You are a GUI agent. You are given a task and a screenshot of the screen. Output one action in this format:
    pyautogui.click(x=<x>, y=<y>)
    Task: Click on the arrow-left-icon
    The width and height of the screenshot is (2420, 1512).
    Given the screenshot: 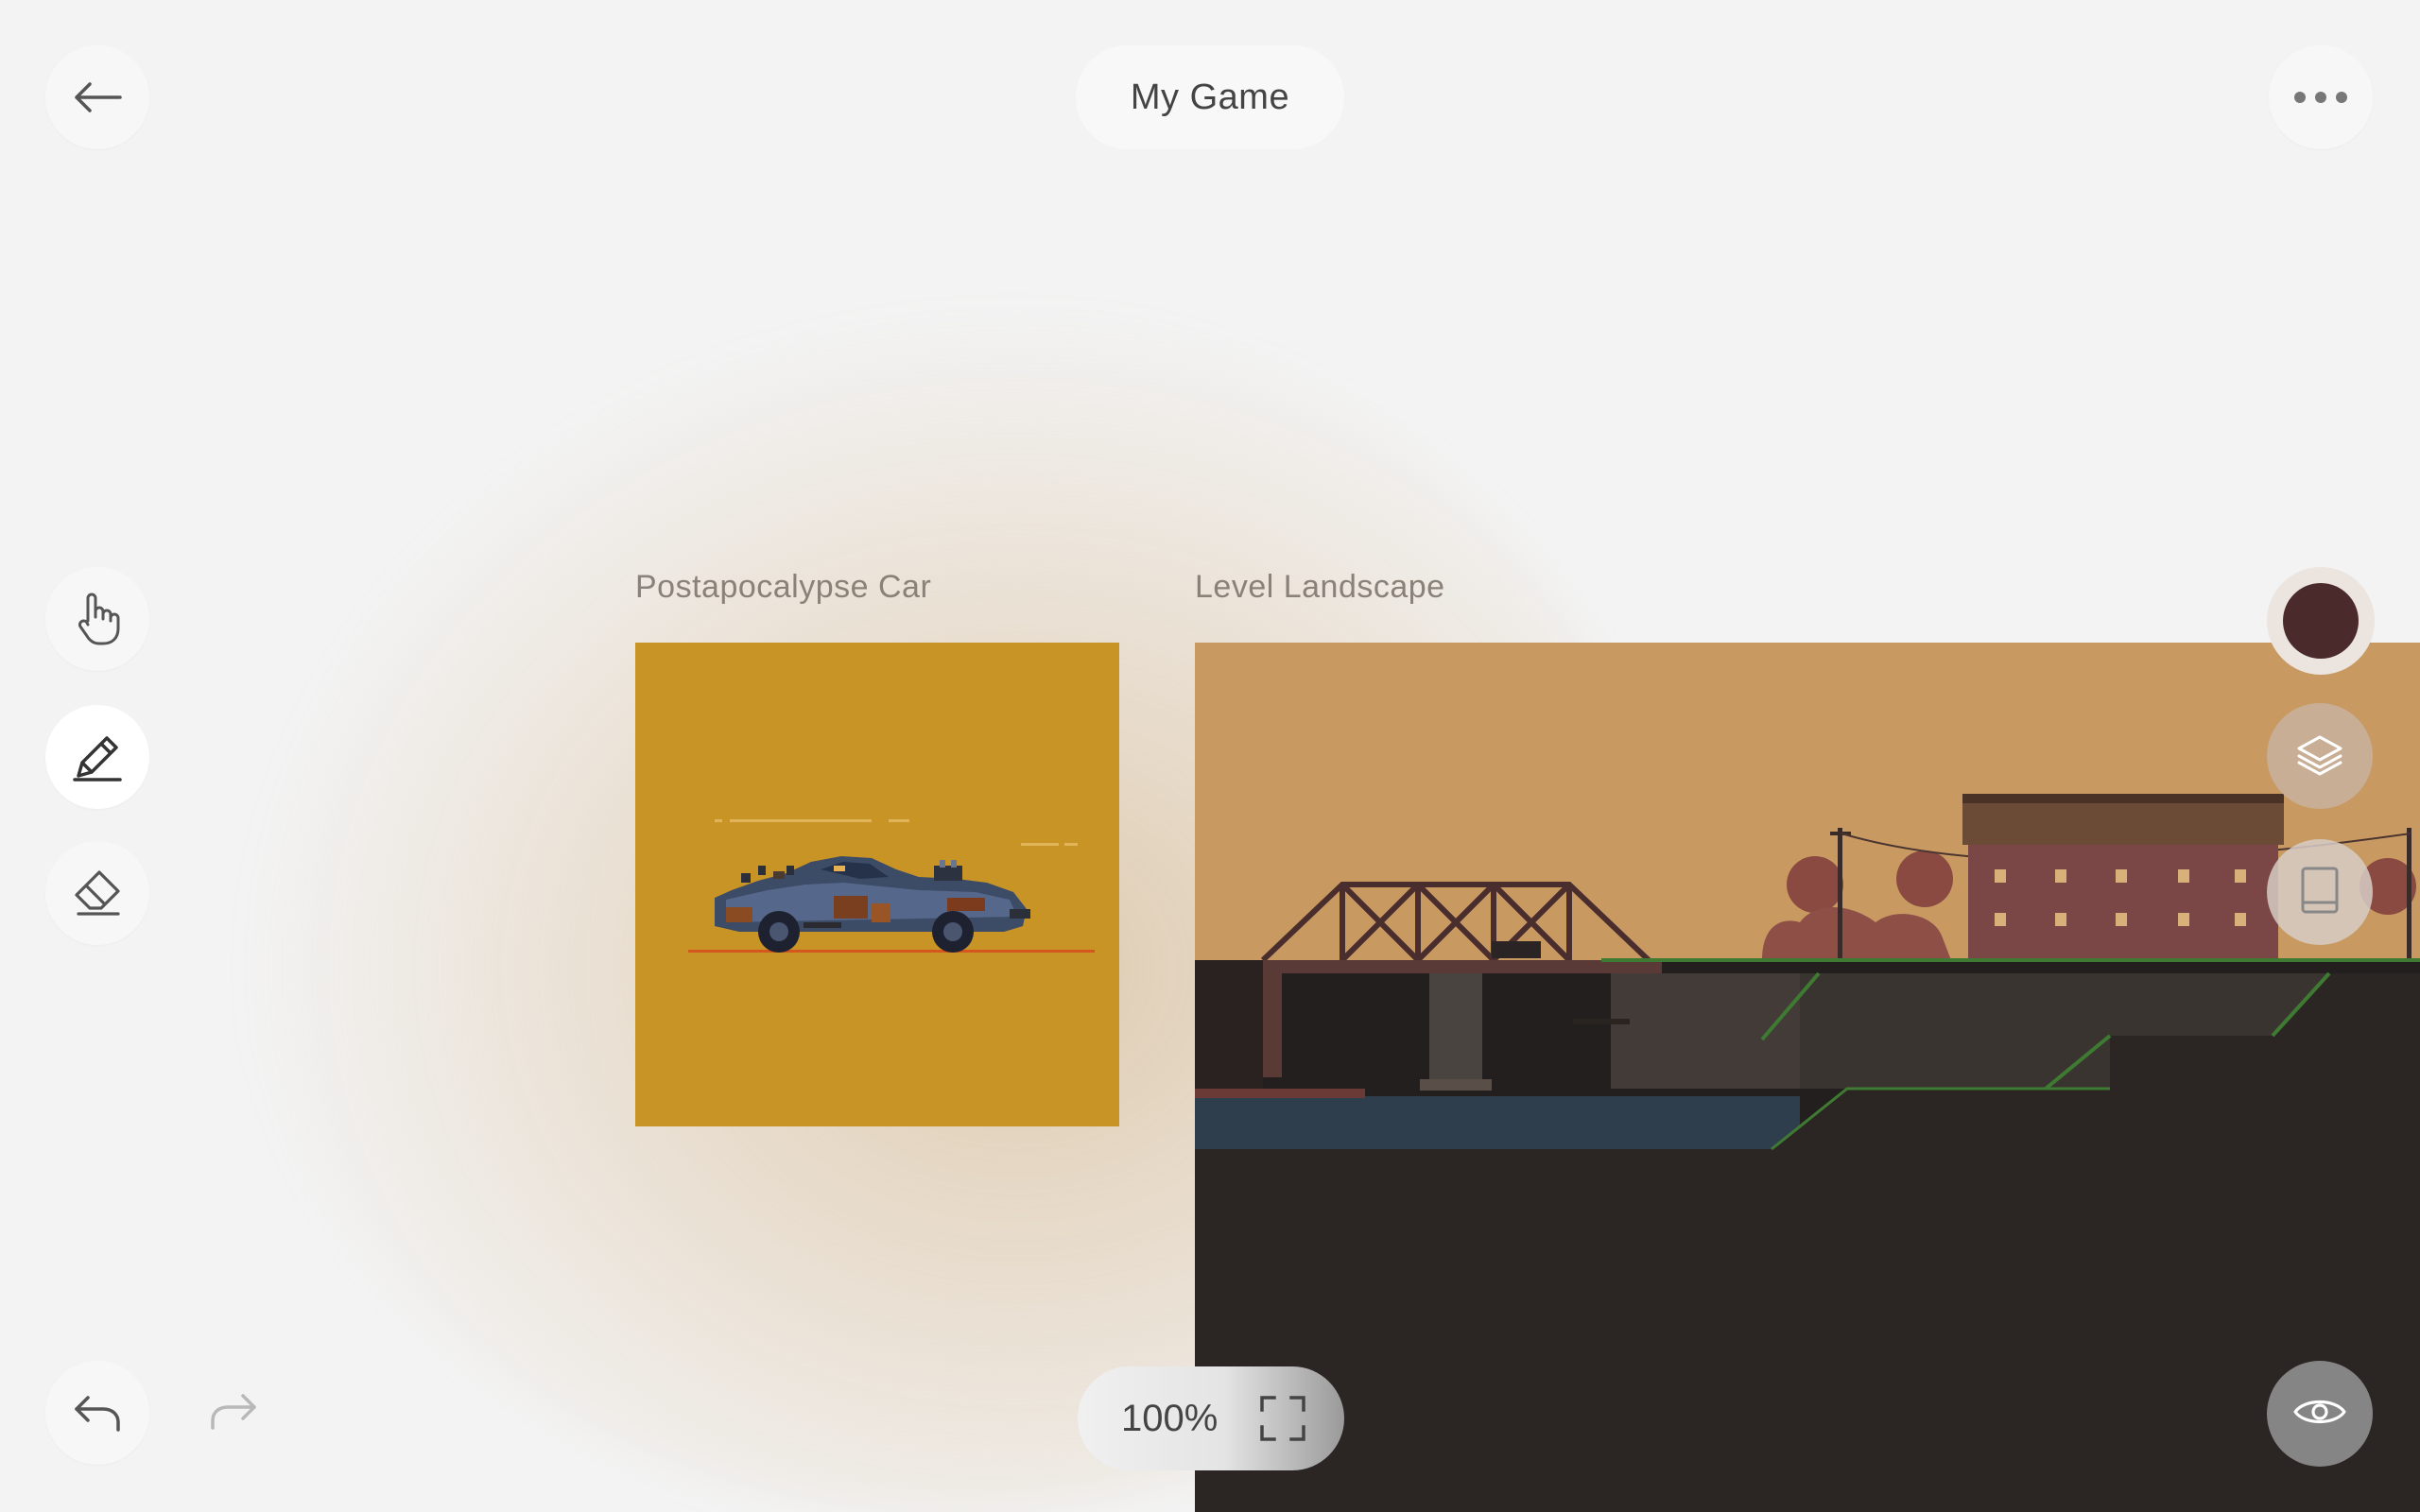 What is the action you would take?
    pyautogui.click(x=97, y=97)
    